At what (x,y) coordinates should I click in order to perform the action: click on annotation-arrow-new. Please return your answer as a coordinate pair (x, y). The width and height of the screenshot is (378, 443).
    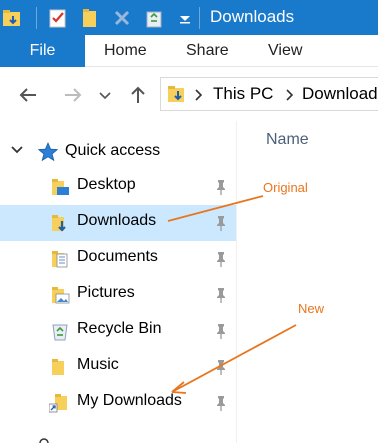
    Looking at the image, I should click on (234, 358).